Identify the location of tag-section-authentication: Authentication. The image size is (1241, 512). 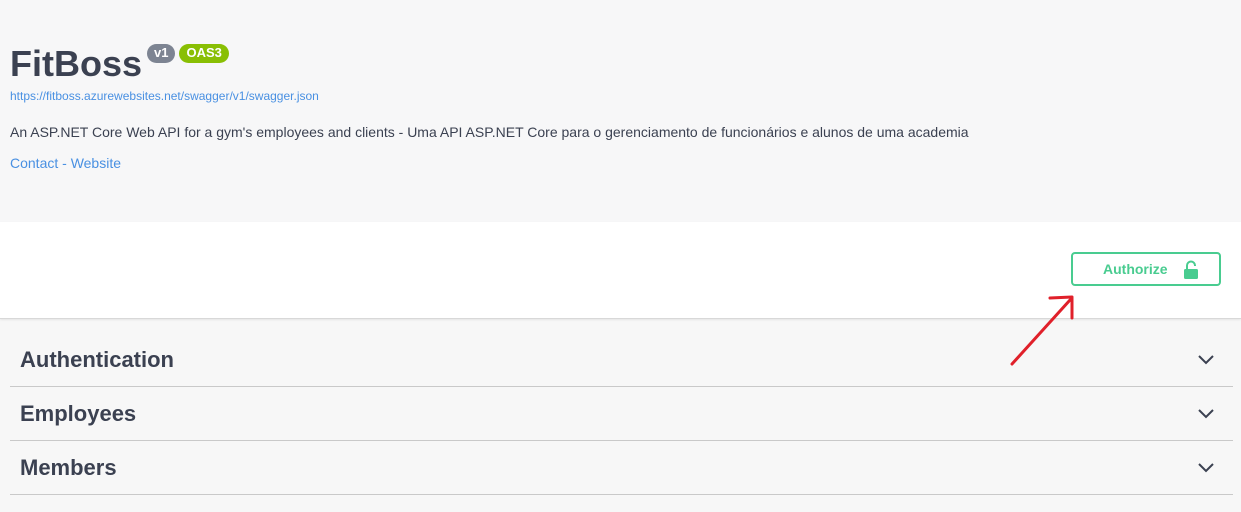
(621, 360).